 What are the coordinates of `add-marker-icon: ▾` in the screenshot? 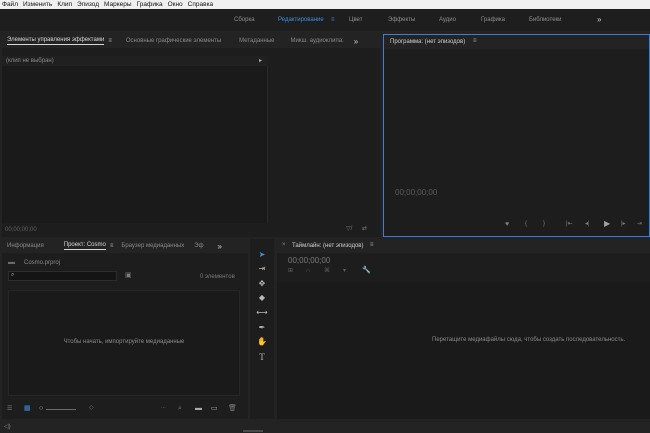 It's located at (344, 271).